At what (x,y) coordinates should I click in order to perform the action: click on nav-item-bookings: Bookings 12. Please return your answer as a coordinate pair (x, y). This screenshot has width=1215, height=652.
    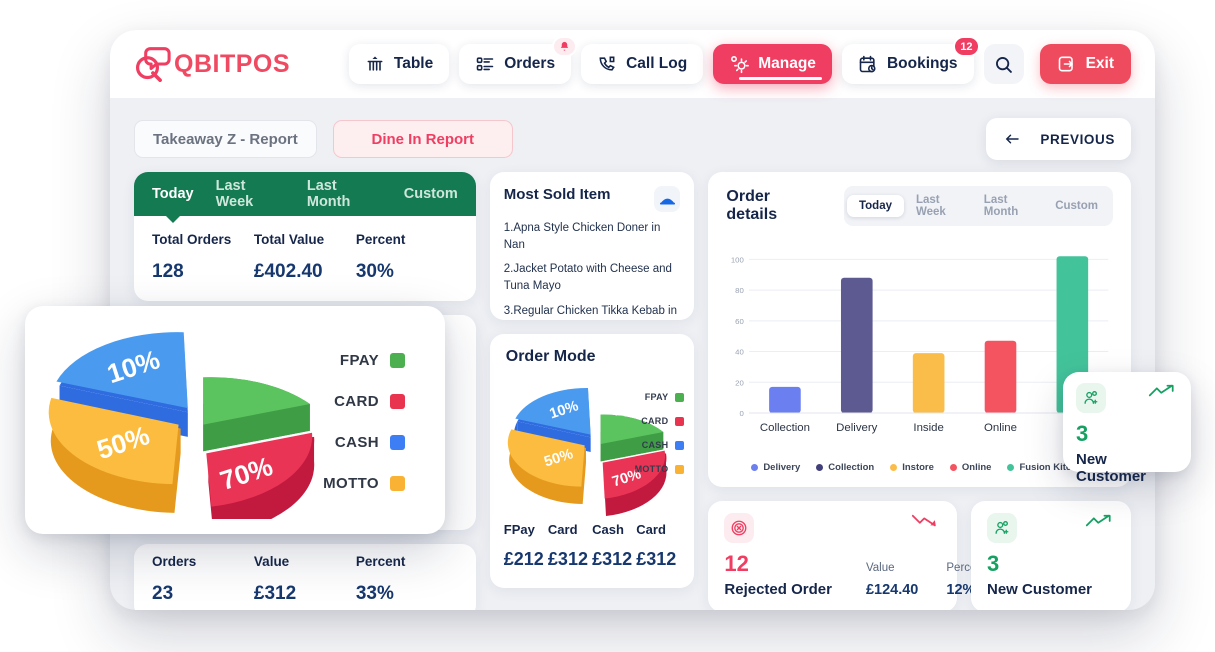
    Looking at the image, I should click on (910, 60).